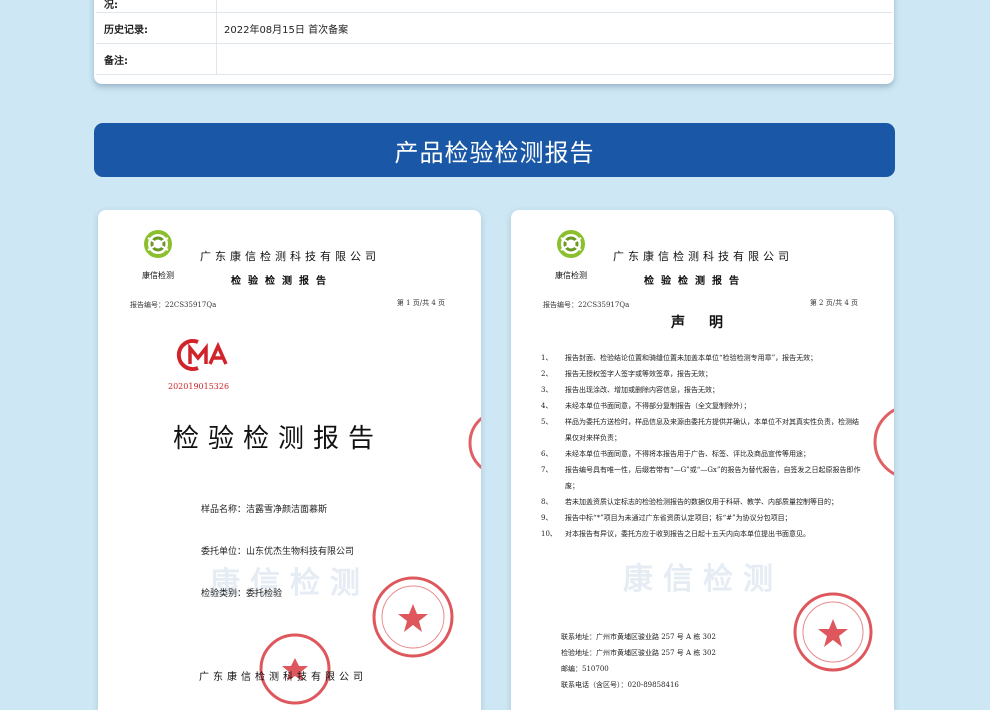 The image size is (990, 710). I want to click on list-item: 10、 对本报告有异议，委托方应于收到报告之日起十五天内向本单位提出书面意见。, so click(701, 534).